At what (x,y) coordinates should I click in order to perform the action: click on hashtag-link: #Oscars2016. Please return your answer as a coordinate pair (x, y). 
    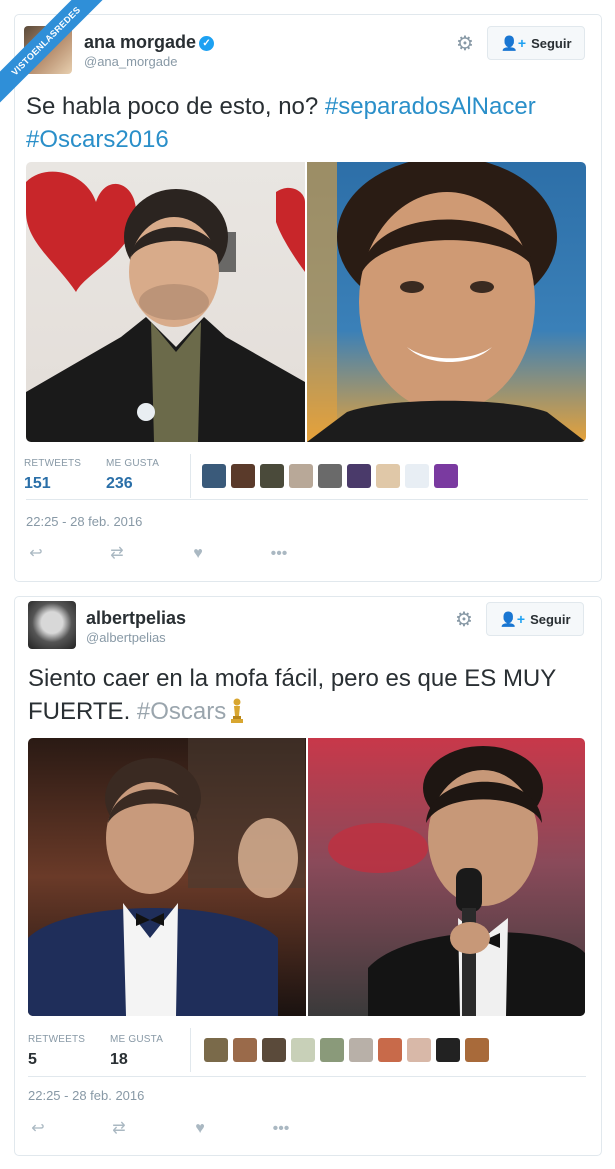
    Looking at the image, I should click on (97, 139).